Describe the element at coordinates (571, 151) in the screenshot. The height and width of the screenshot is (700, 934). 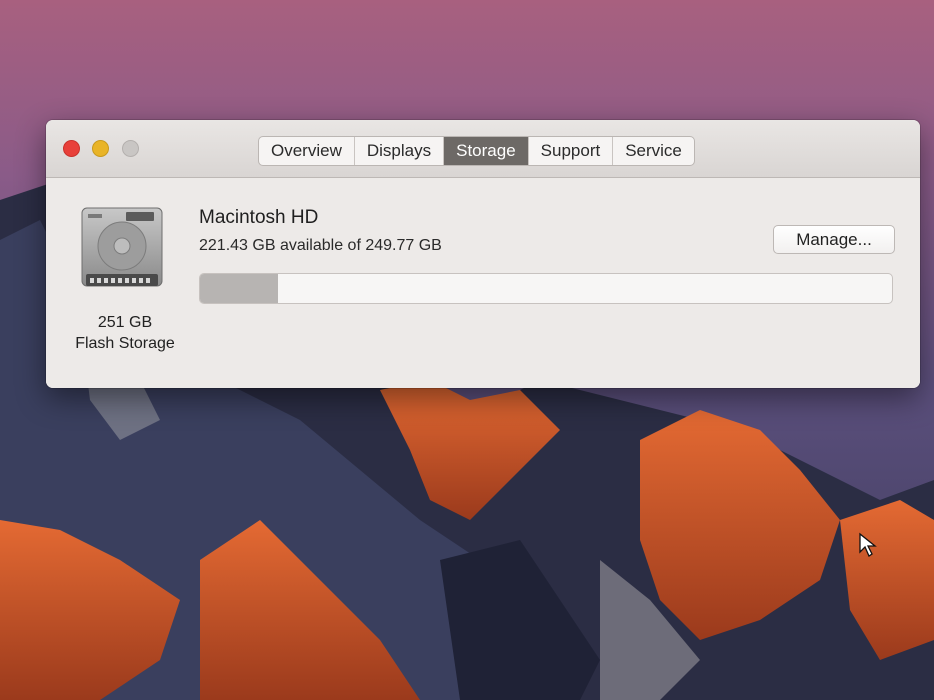
I see `tab-support: Support` at that location.